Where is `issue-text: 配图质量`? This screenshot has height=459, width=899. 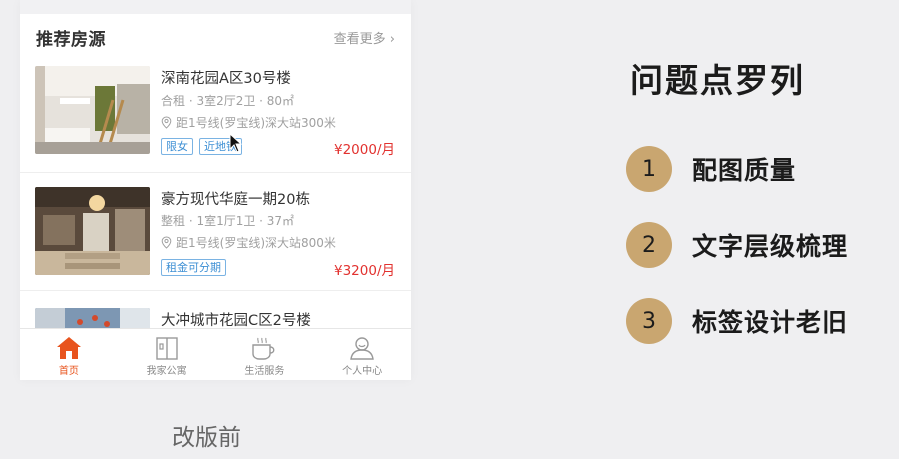
issue-text: 配图质量 is located at coordinates (744, 170).